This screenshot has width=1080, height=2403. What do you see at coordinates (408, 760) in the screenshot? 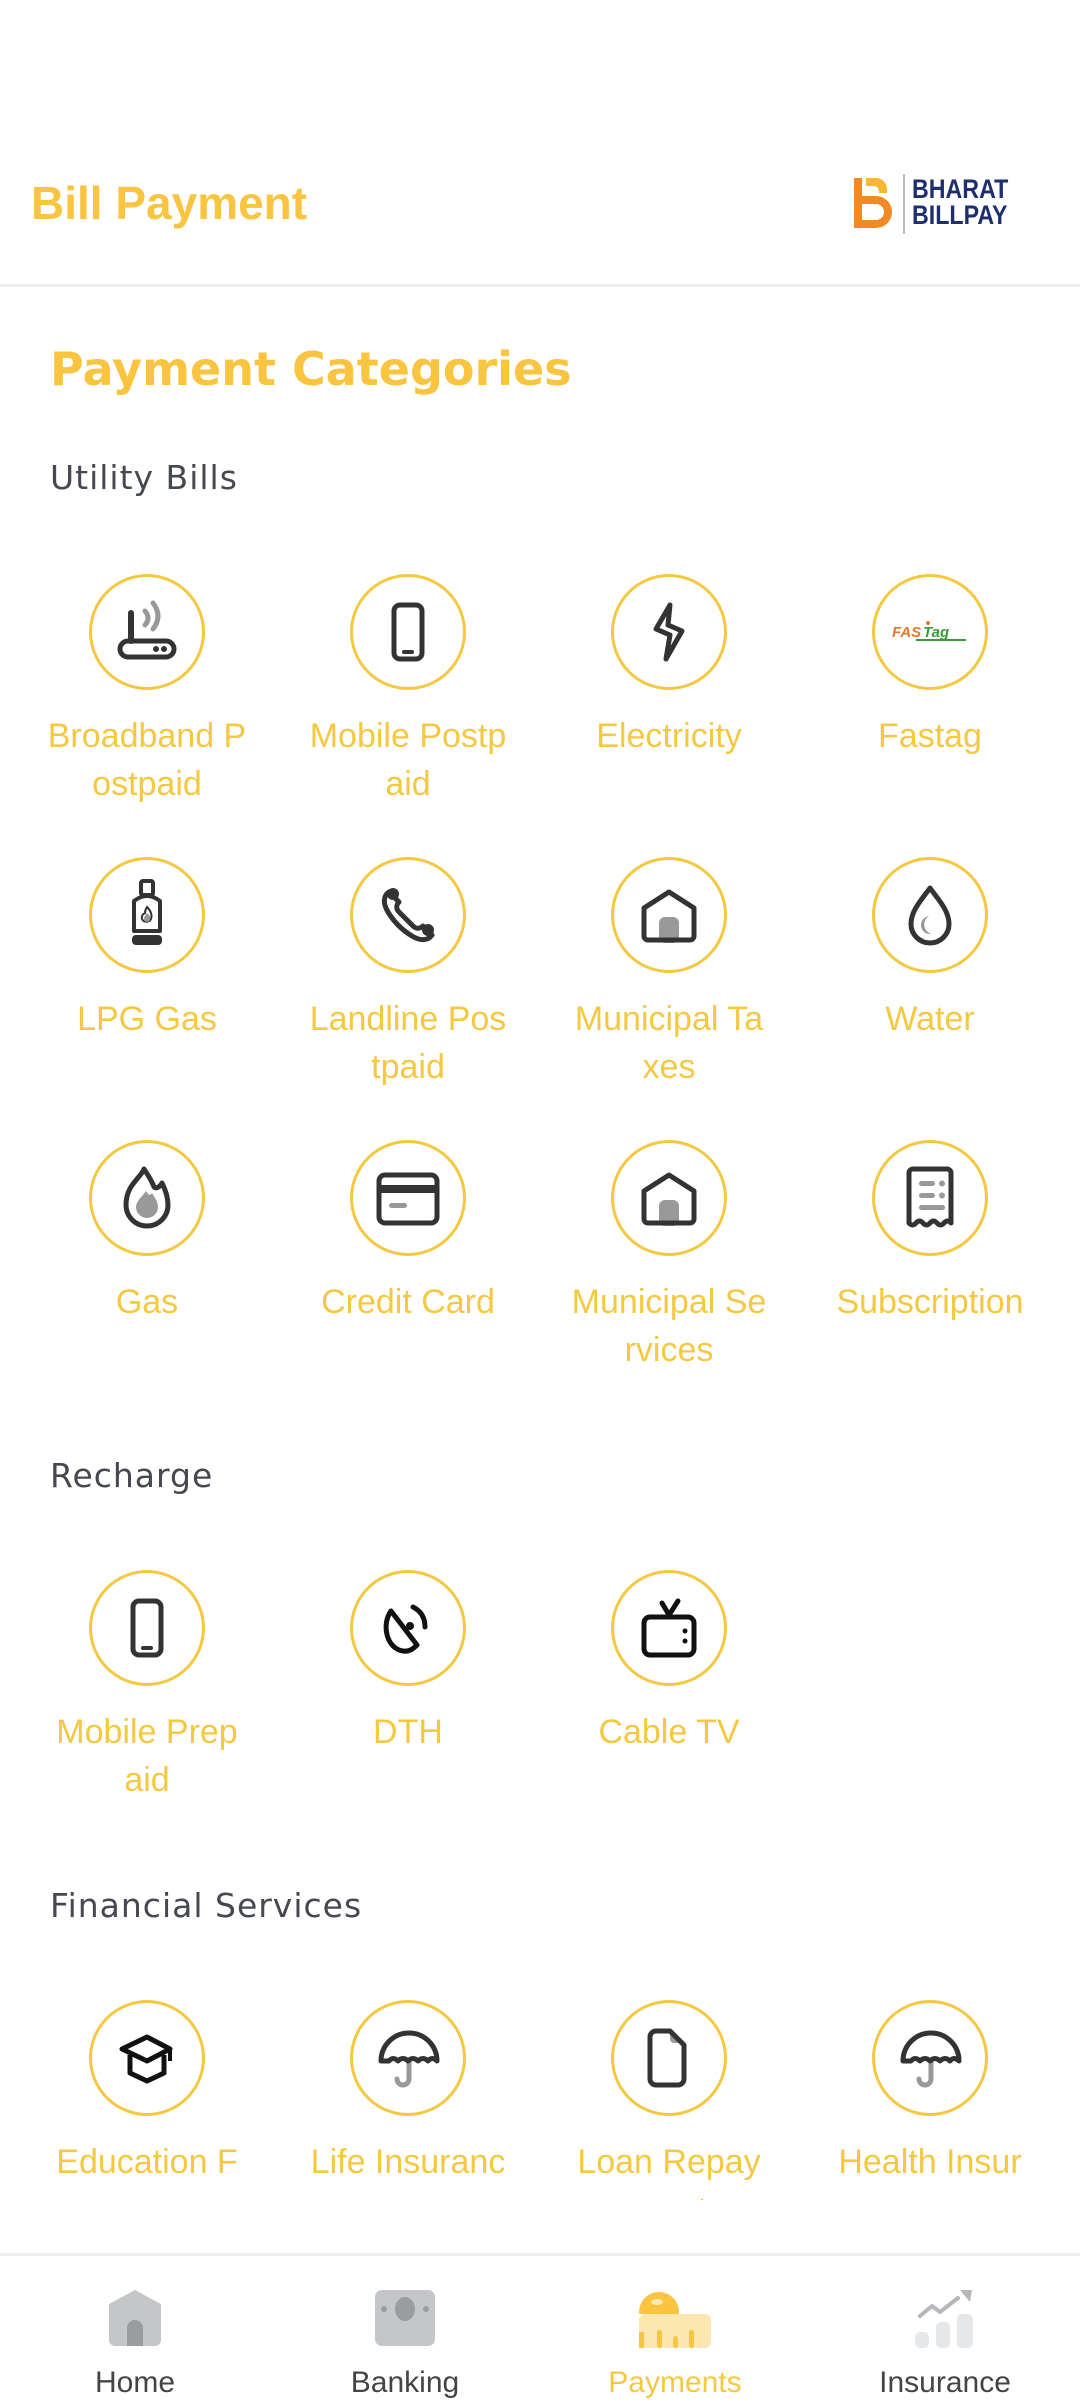
I see `category-label: Mobile Postpaid` at bounding box center [408, 760].